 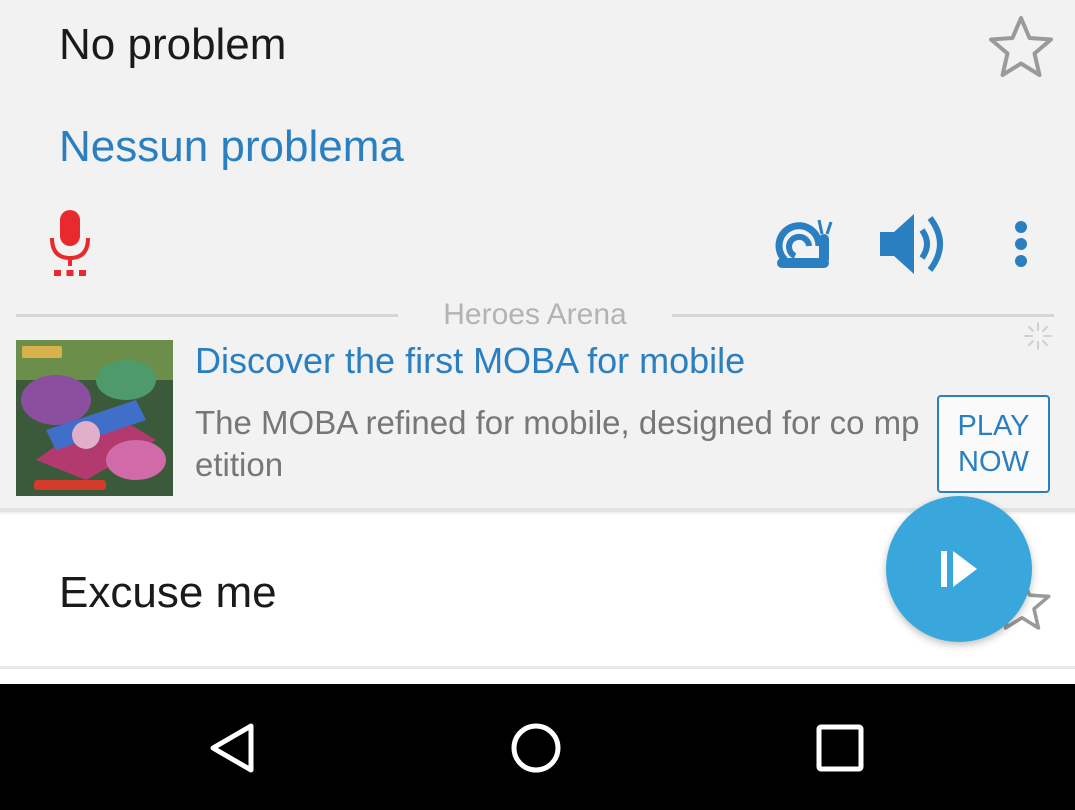 What do you see at coordinates (993, 444) in the screenshot?
I see `ad-play-now-button: PLAY NOW` at bounding box center [993, 444].